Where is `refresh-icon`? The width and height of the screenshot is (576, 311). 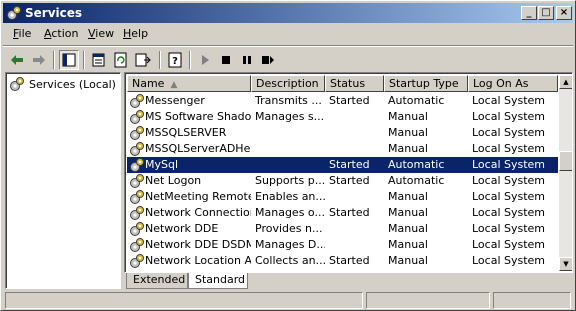
refresh-icon is located at coordinates (120, 60).